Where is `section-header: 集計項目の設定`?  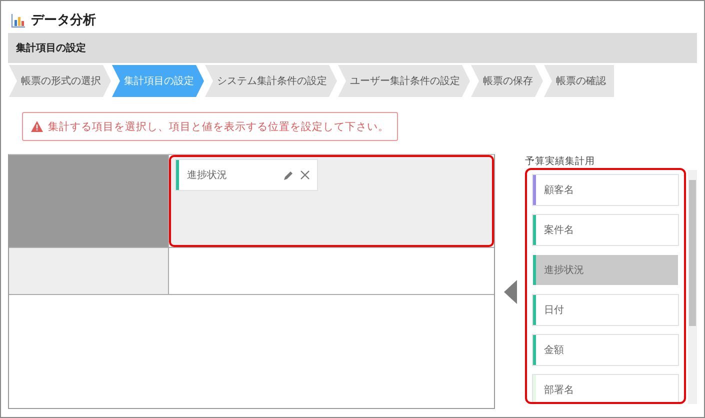
section-header: 集計項目の設定 is located at coordinates (352, 48).